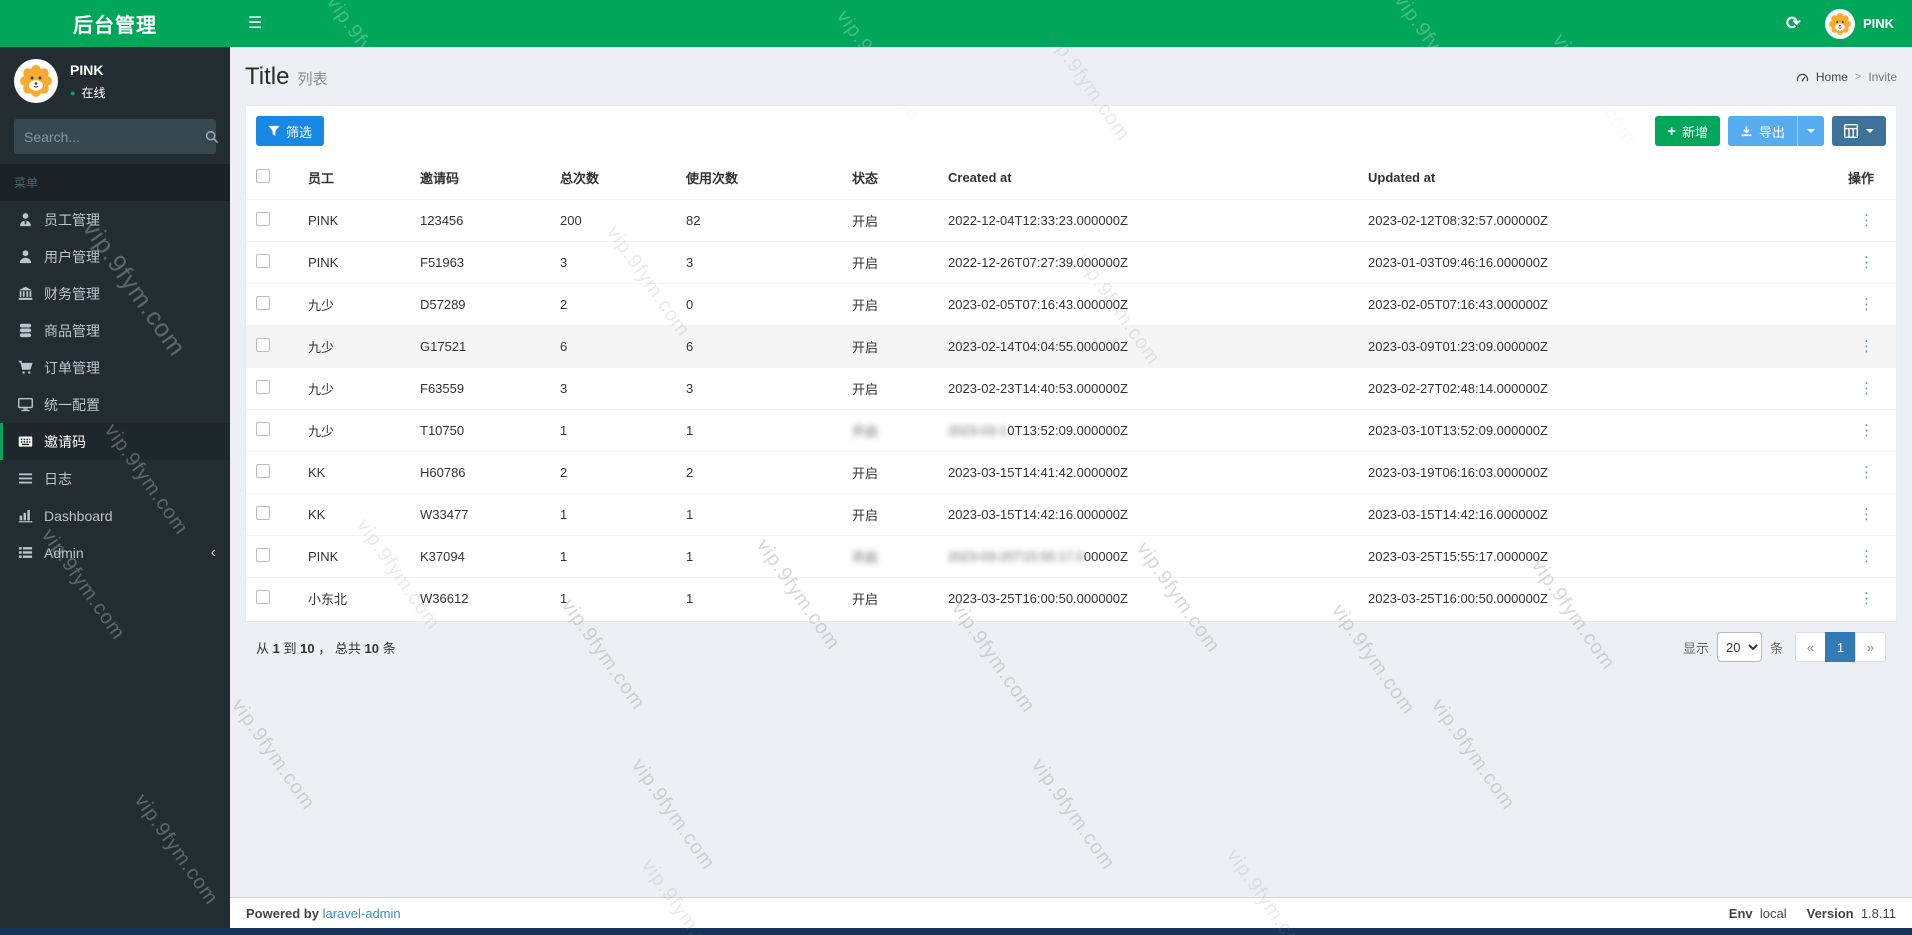  I want to click on sidebar-item-finance: 财务管理, so click(115, 293).